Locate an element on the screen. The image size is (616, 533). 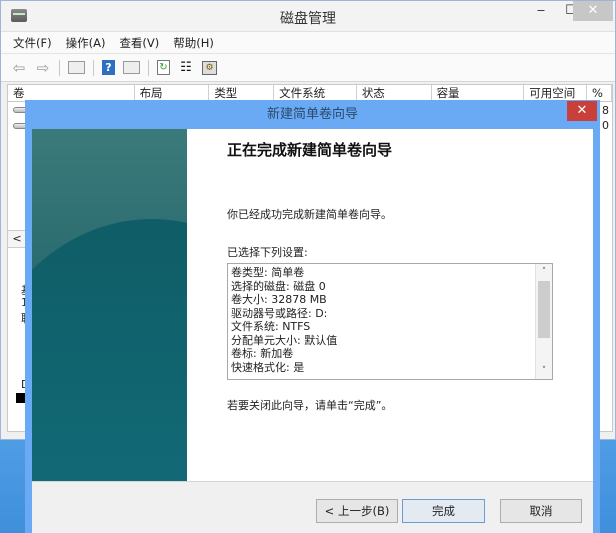
menu-help: 帮助(H) is located at coordinates (193, 43).